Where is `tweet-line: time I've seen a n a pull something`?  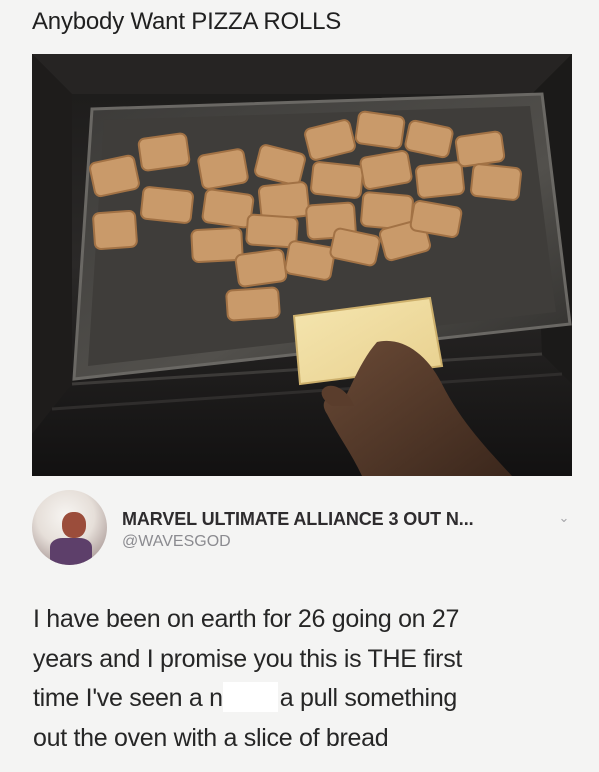 tweet-line: time I've seen a n a pull something is located at coordinates (303, 699).